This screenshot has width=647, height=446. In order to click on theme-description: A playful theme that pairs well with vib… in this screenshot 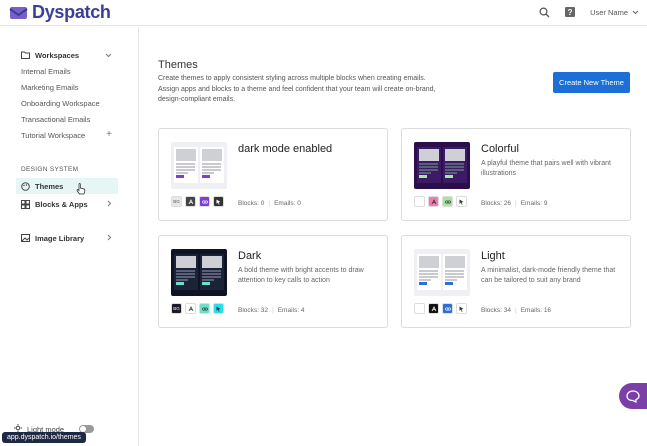, I will do `click(546, 168)`.